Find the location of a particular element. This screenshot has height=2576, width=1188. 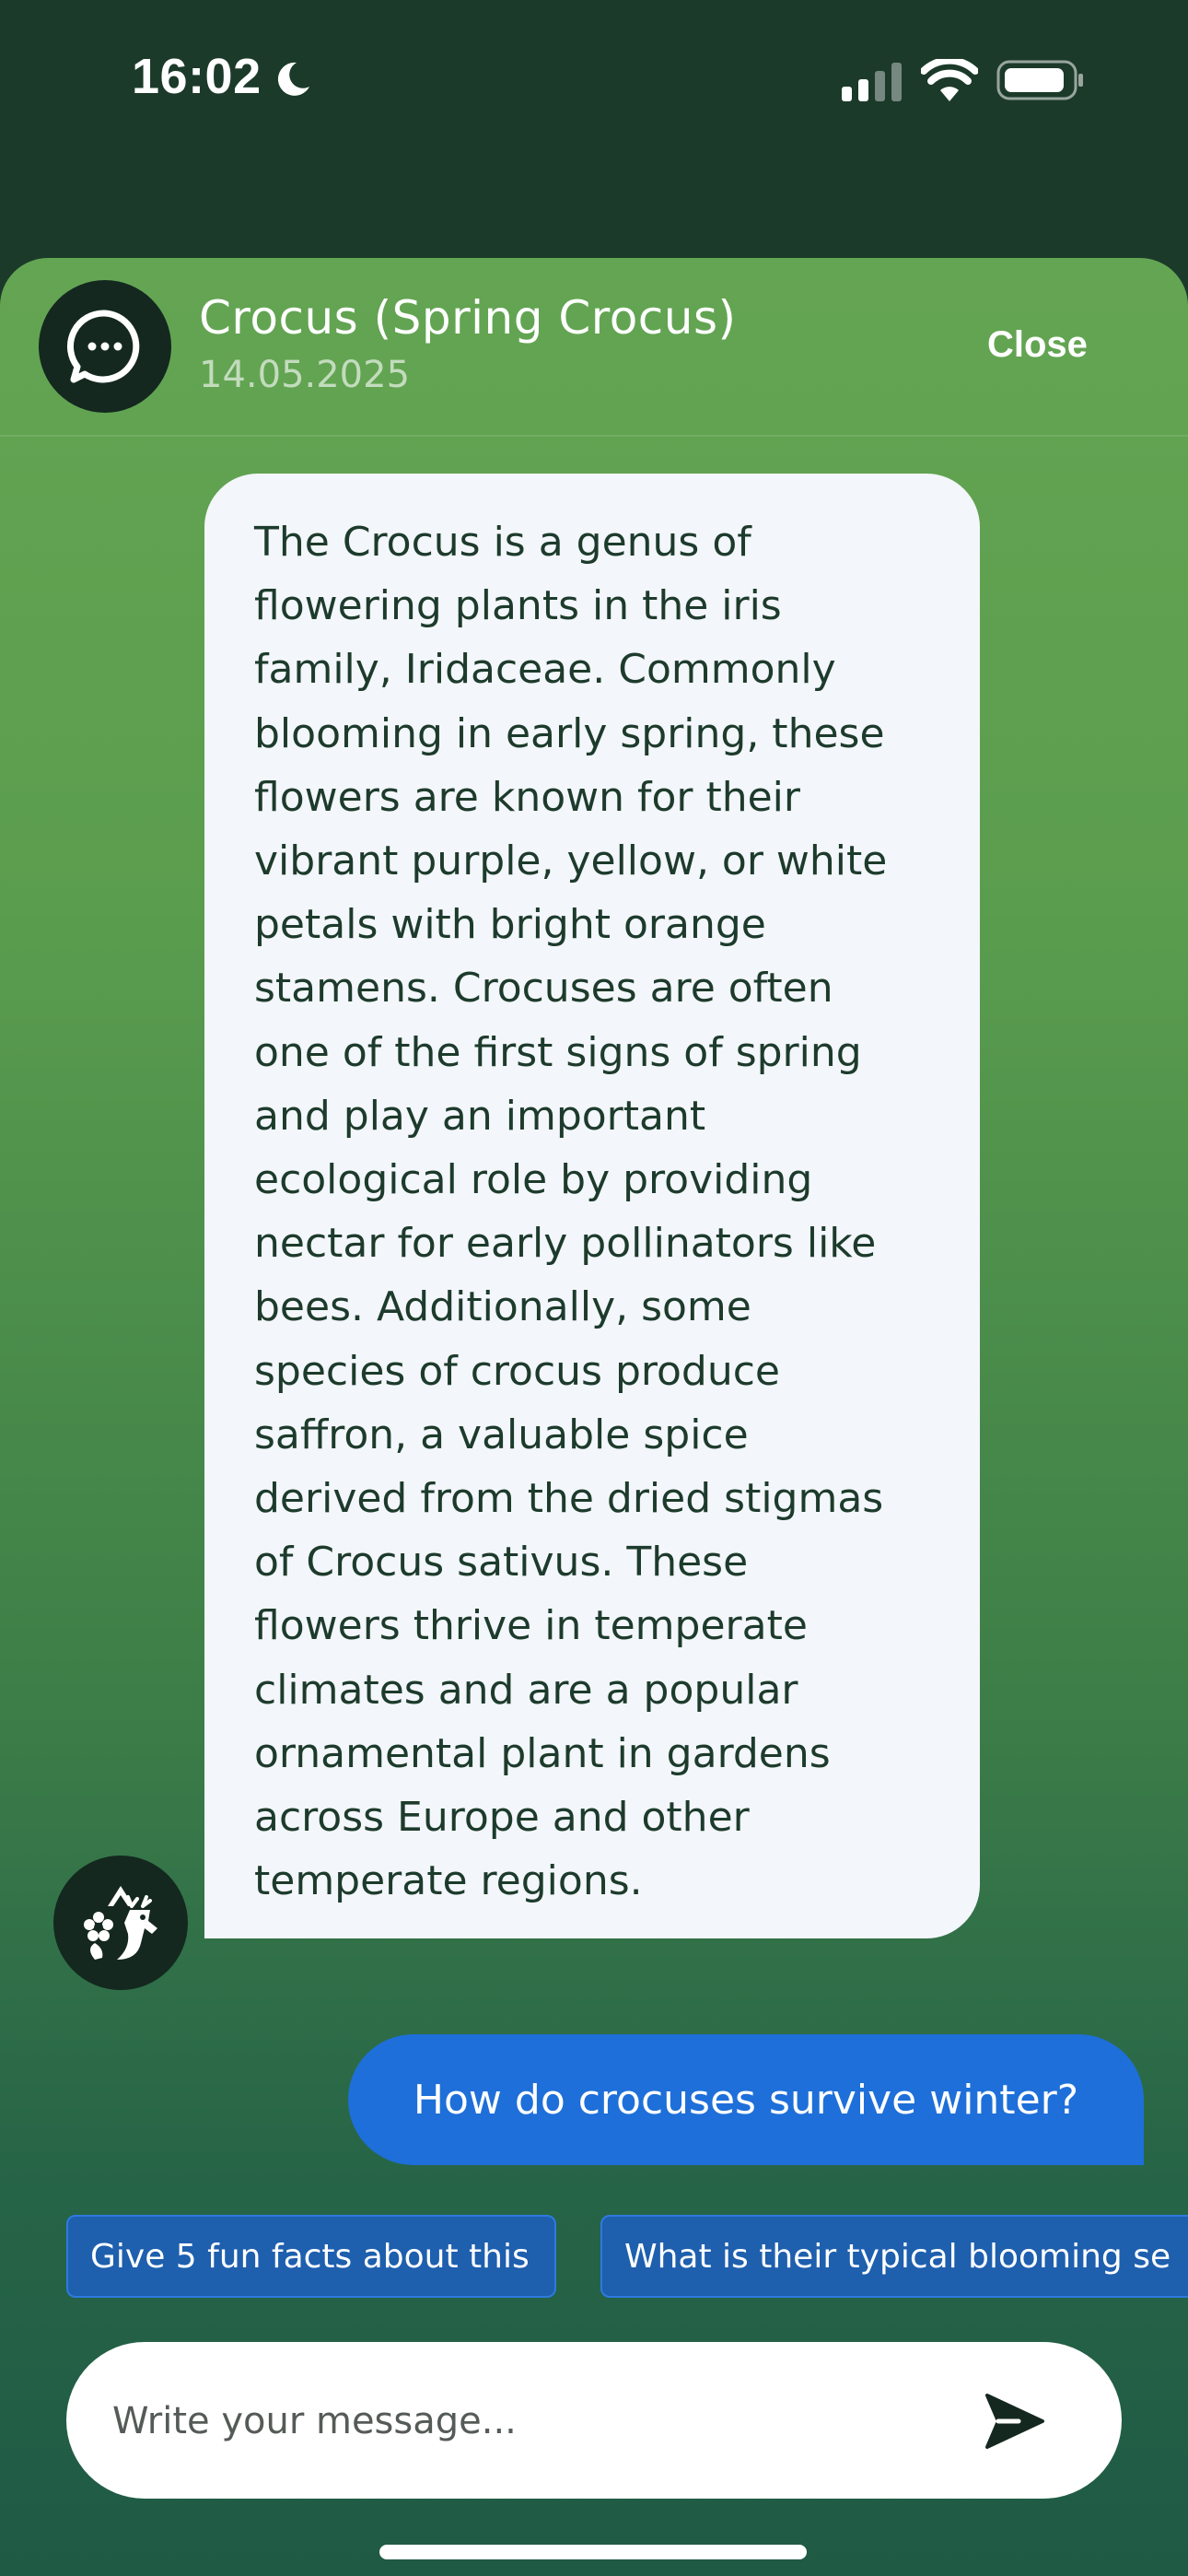

suggestion-chip-blooming-season: What is their typical blooming se is located at coordinates (894, 2256).